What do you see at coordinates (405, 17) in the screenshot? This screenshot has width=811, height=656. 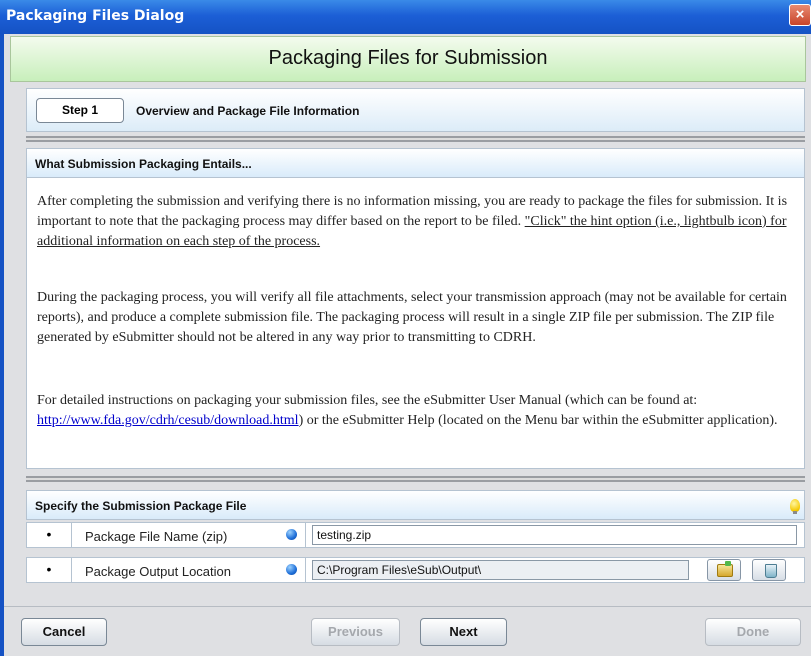 I see `window-titlebar: Packaging Files Dialog ×` at bounding box center [405, 17].